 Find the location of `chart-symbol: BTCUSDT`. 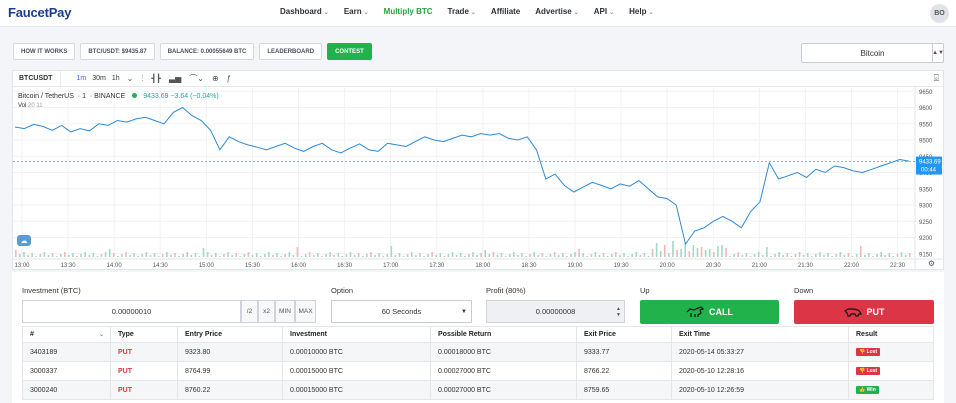

chart-symbol: BTCUSDT is located at coordinates (37, 78).